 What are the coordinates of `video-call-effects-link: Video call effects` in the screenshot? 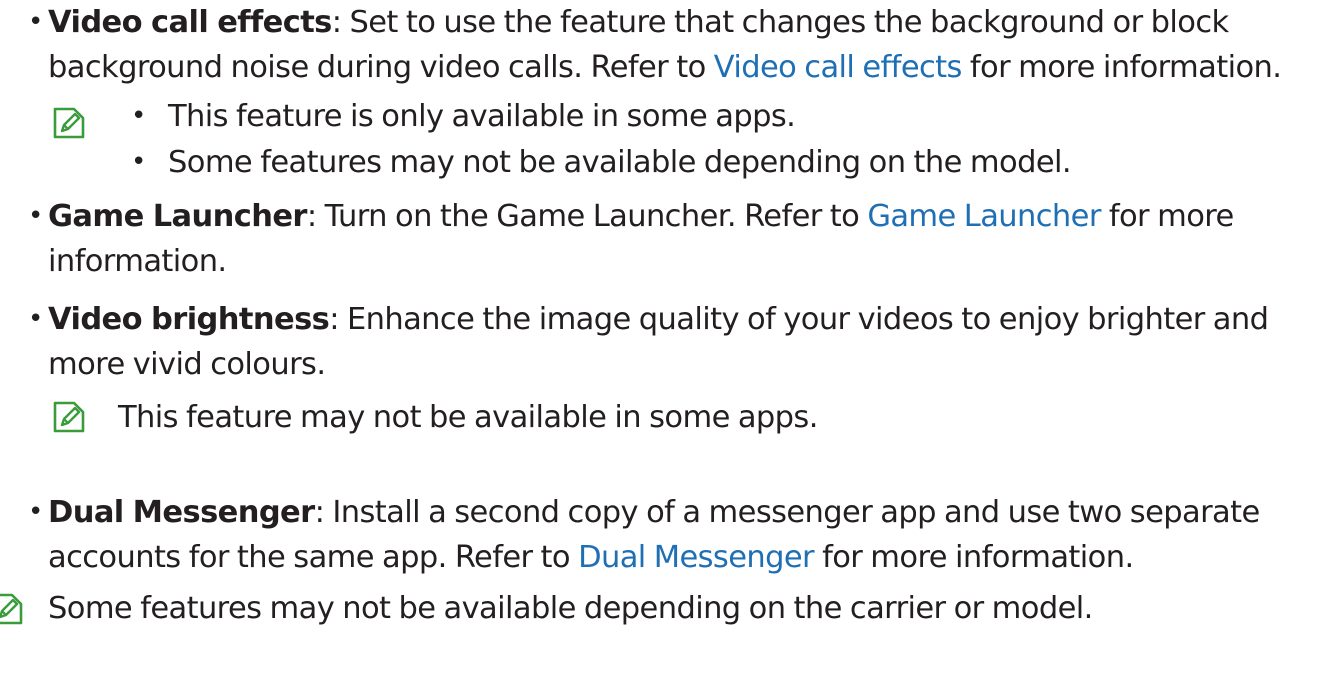 It's located at (838, 67).